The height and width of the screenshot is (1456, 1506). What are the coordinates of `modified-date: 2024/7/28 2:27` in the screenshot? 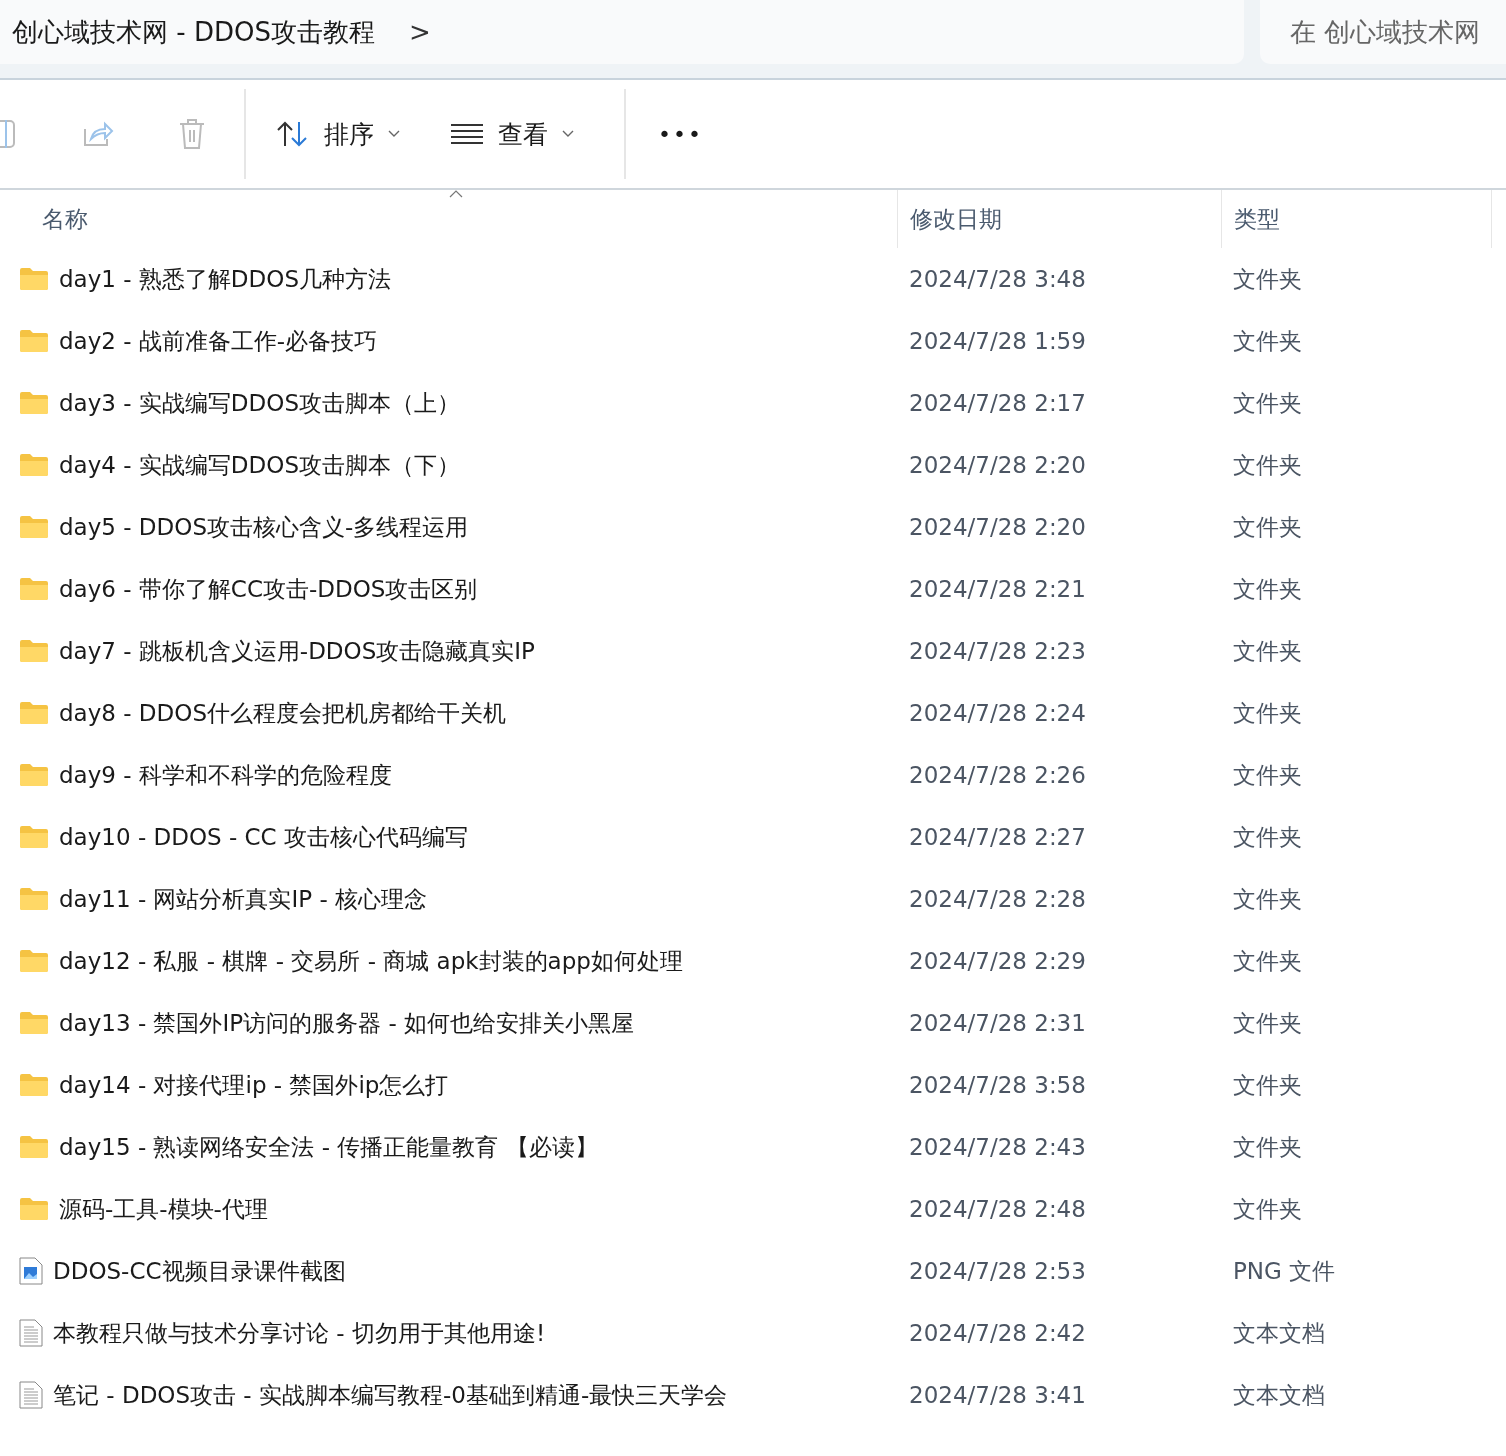 It's located at (997, 837).